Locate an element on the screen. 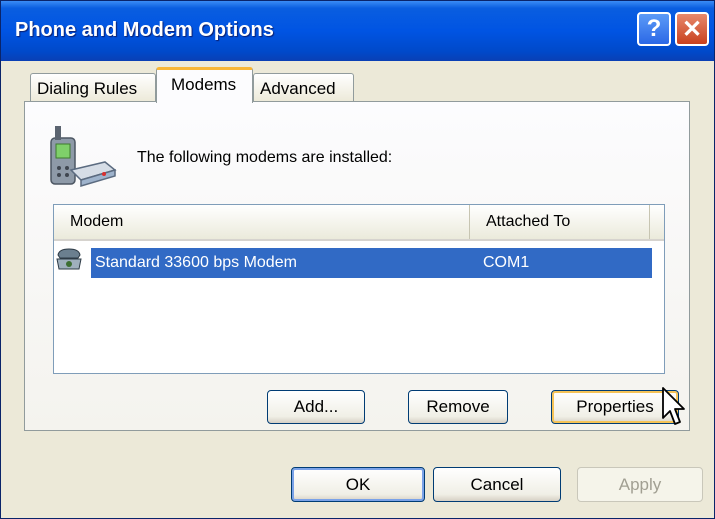 The height and width of the screenshot is (519, 715). close-button: ✕ is located at coordinates (692, 29).